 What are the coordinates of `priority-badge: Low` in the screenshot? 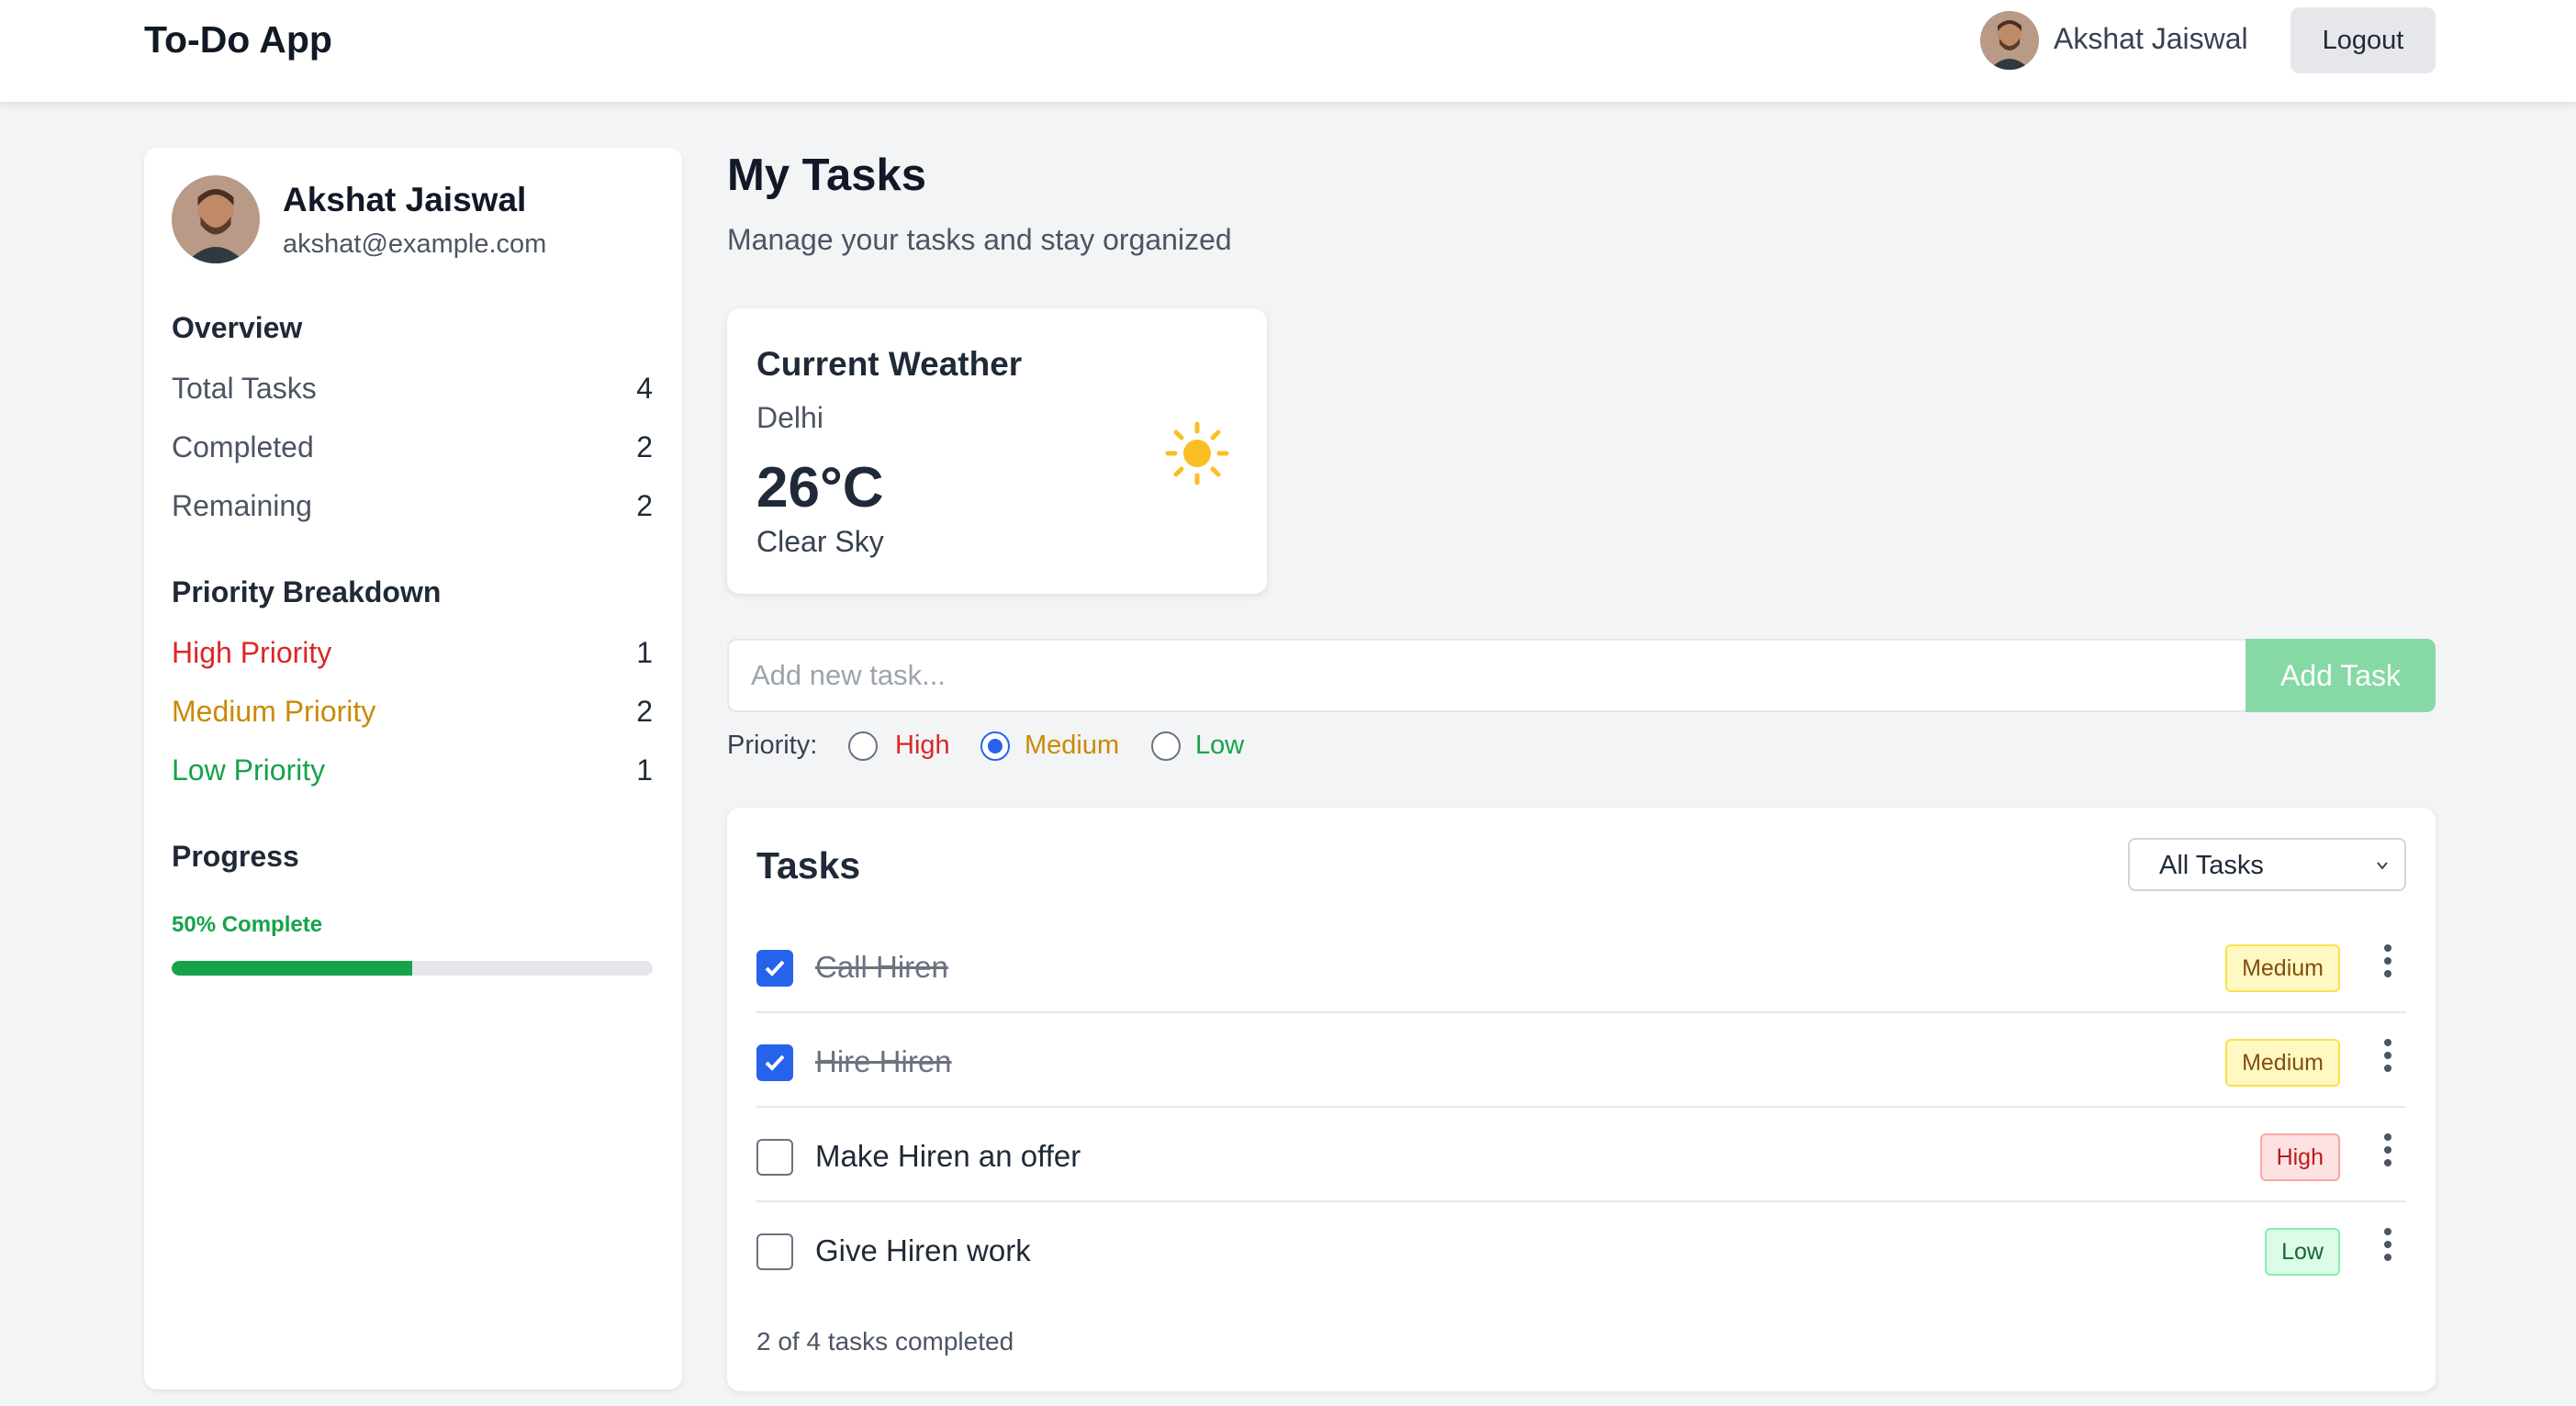 It's located at (2302, 1252).